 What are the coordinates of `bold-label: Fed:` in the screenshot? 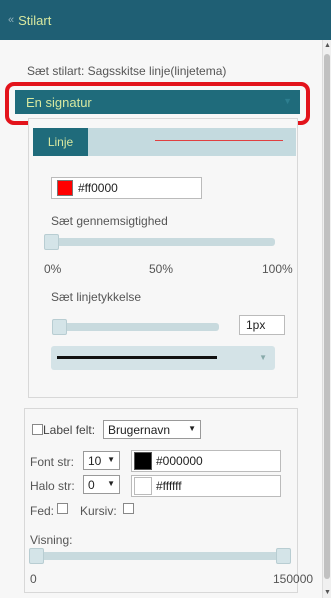 It's located at (42, 511).